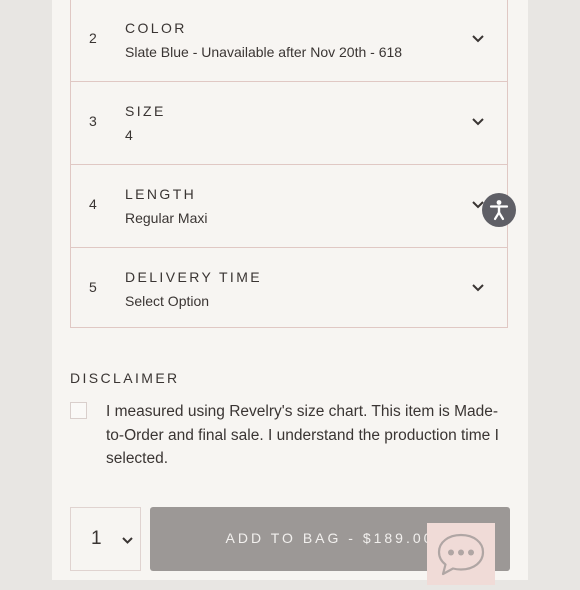 The height and width of the screenshot is (590, 580). What do you see at coordinates (161, 194) in the screenshot?
I see `option-label: LENGTH` at bounding box center [161, 194].